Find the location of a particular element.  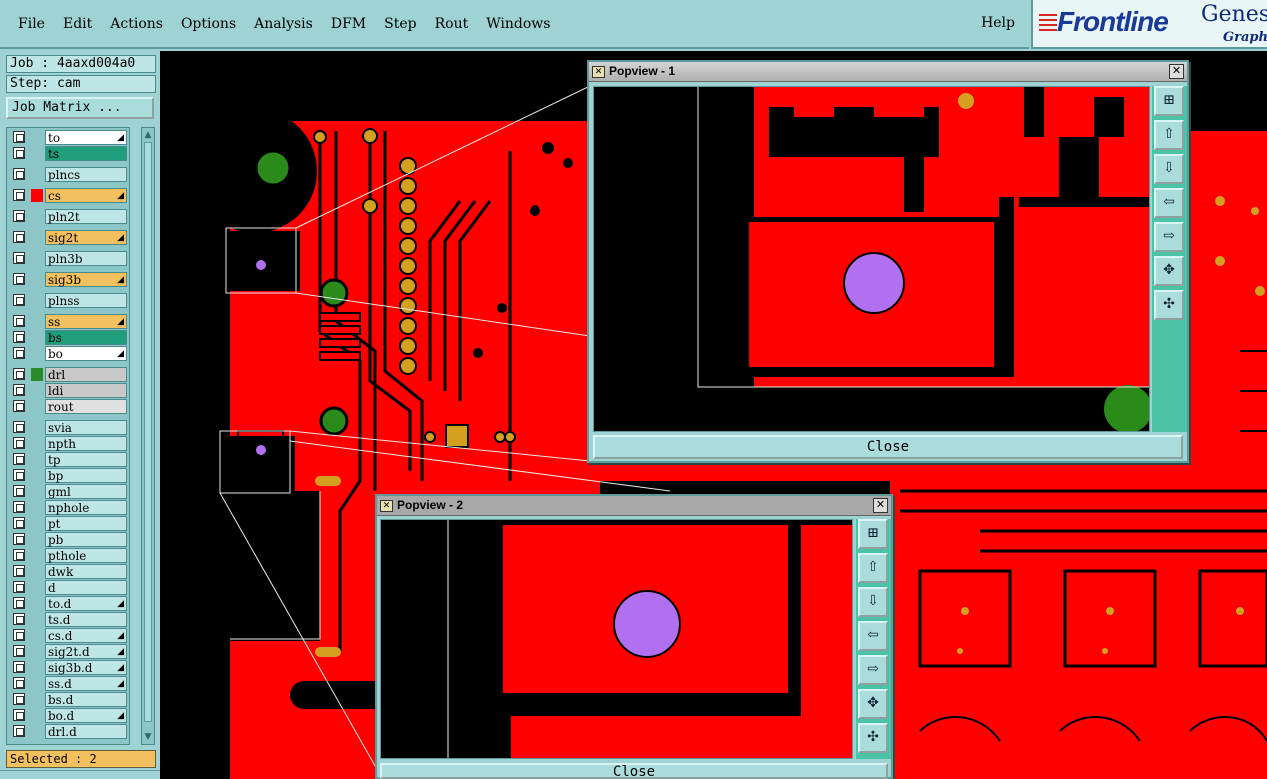

layer-row-drl: drl is located at coordinates (69, 374).